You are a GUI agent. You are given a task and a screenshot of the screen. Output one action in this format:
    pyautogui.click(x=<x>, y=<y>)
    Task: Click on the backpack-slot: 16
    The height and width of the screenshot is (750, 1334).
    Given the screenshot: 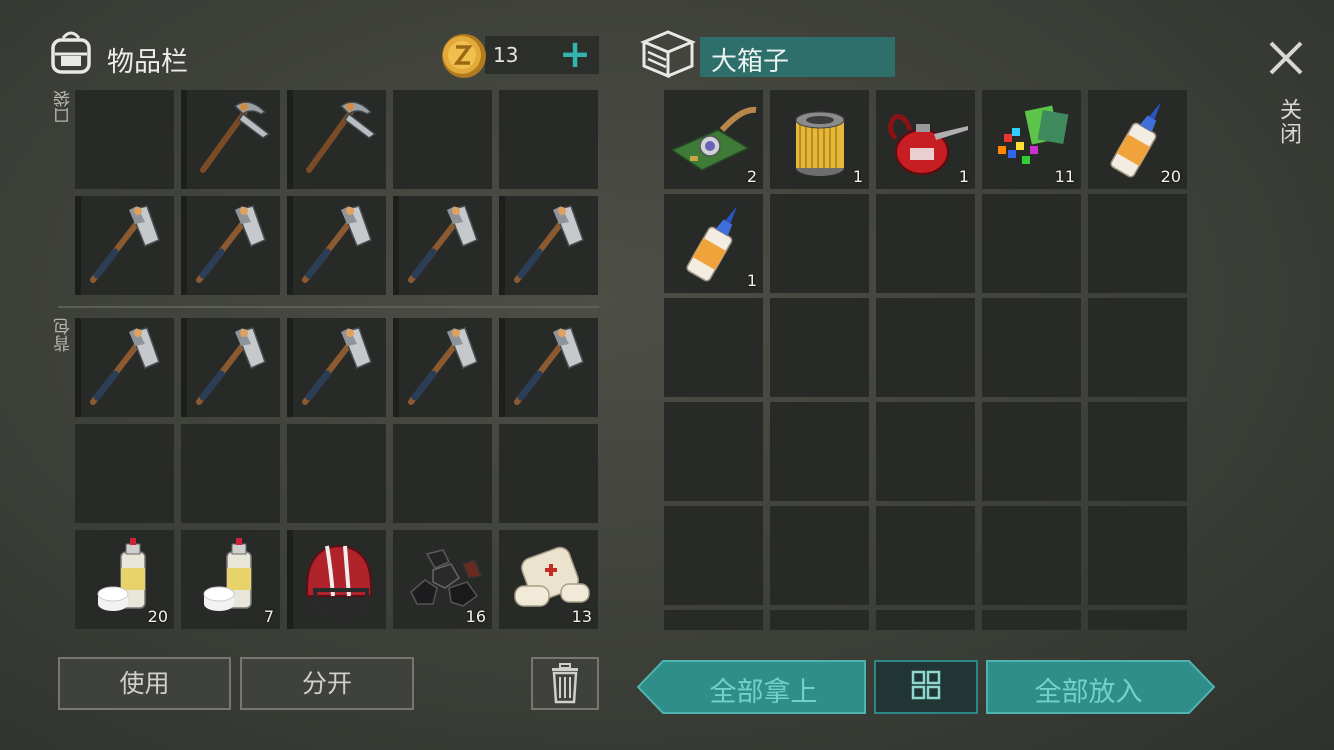 What is the action you would take?
    pyautogui.click(x=442, y=579)
    